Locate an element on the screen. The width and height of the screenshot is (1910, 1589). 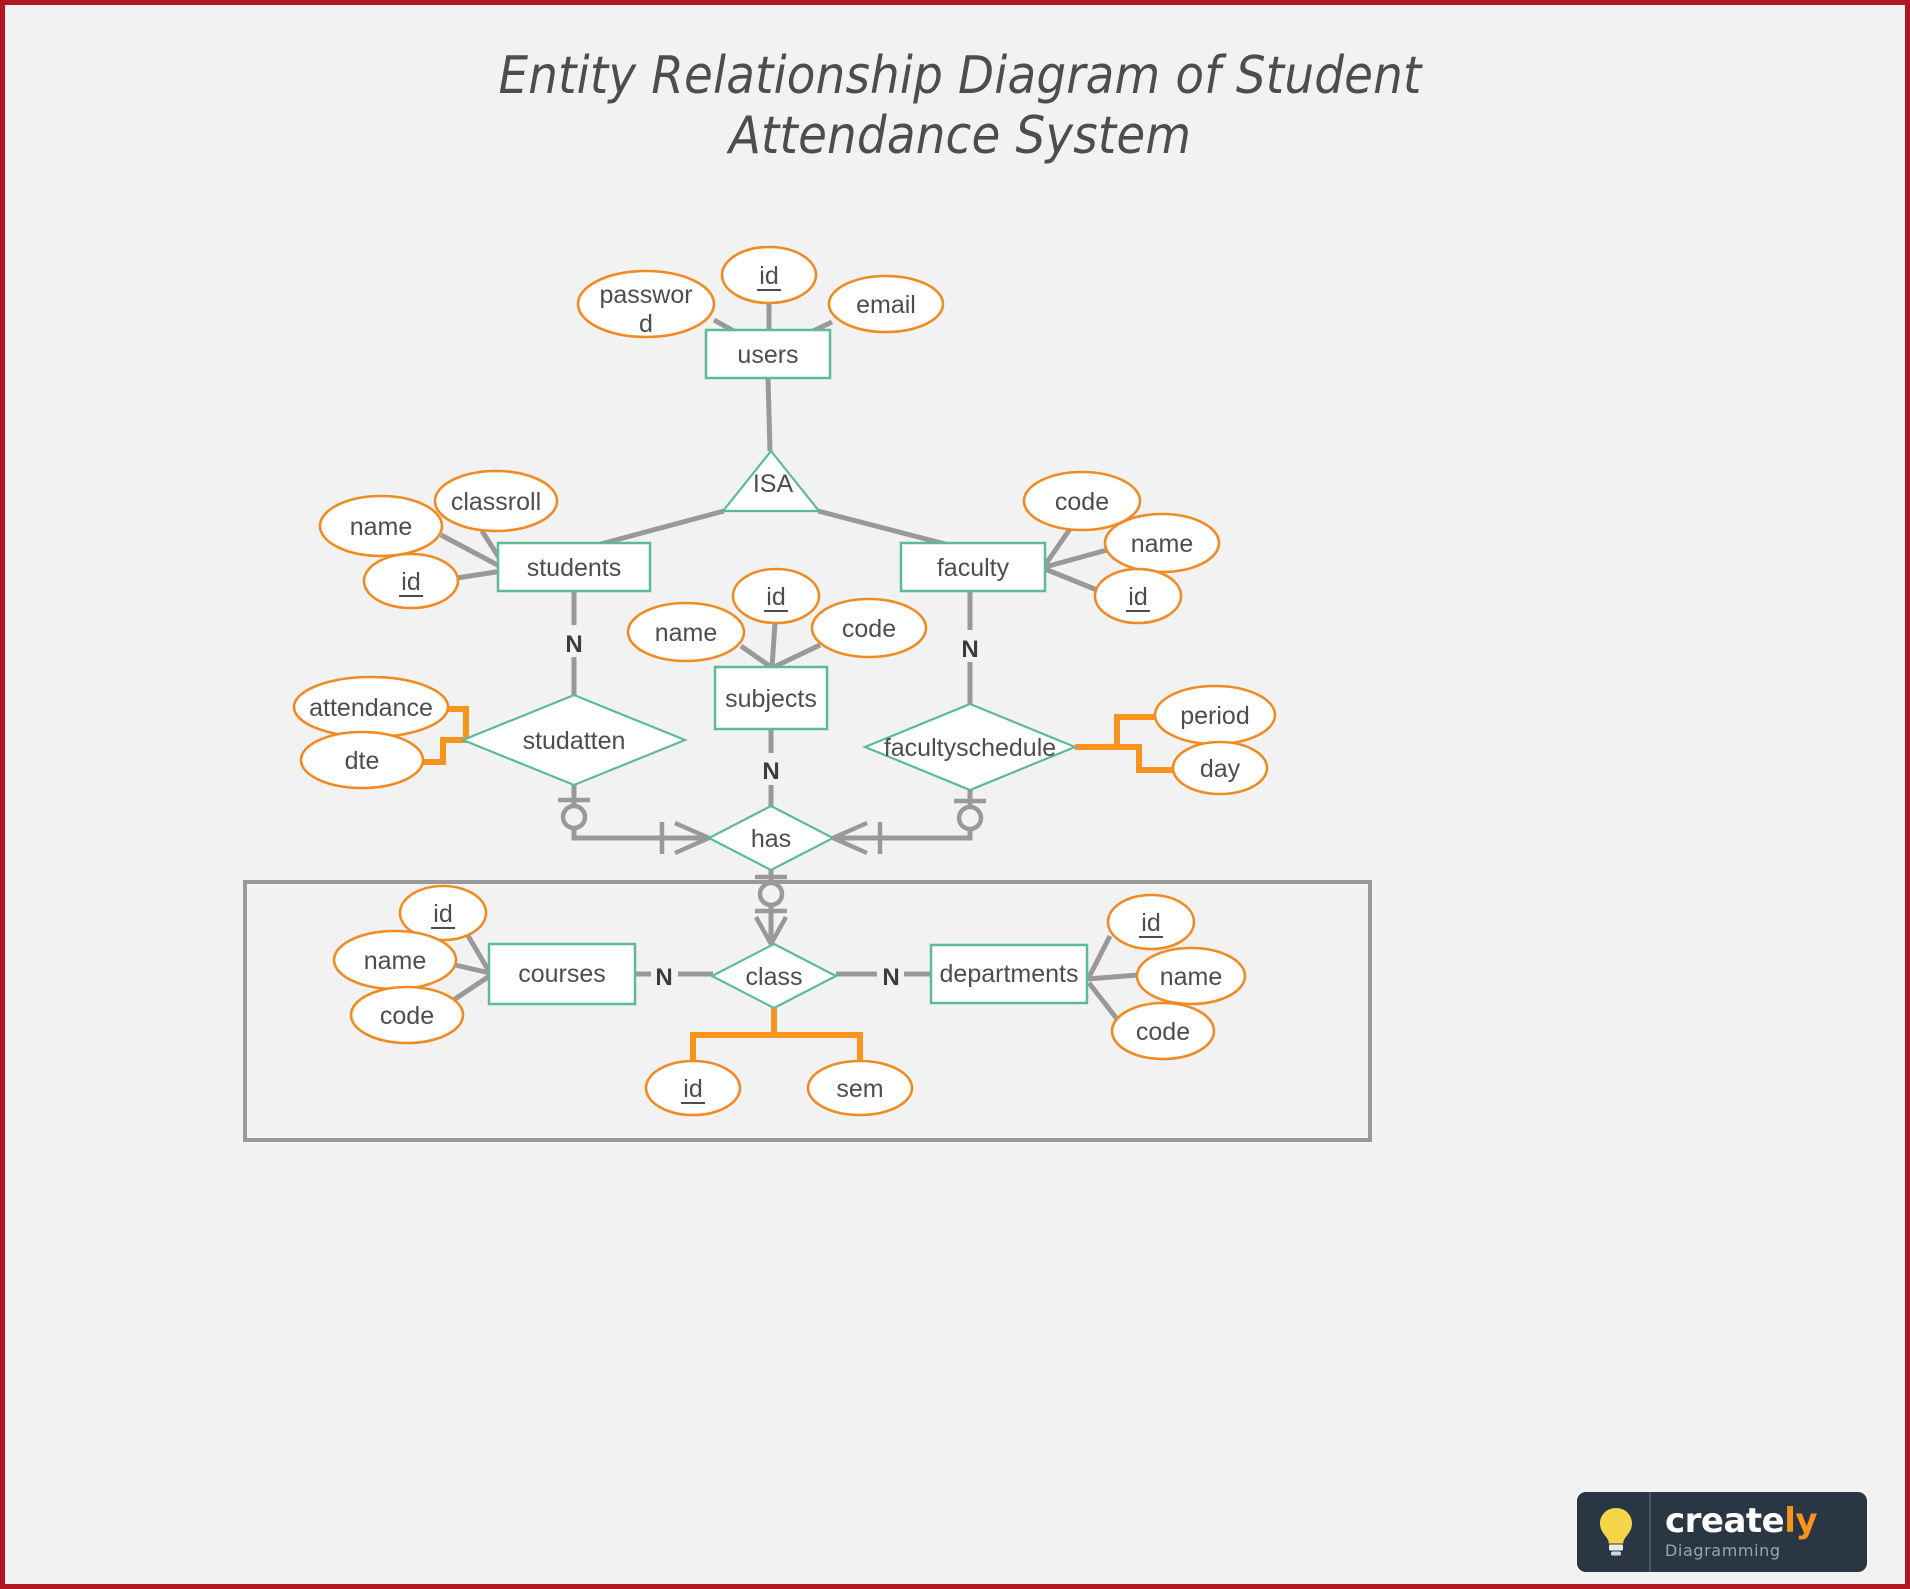
attribute-users-id: id is located at coordinates (769, 275).